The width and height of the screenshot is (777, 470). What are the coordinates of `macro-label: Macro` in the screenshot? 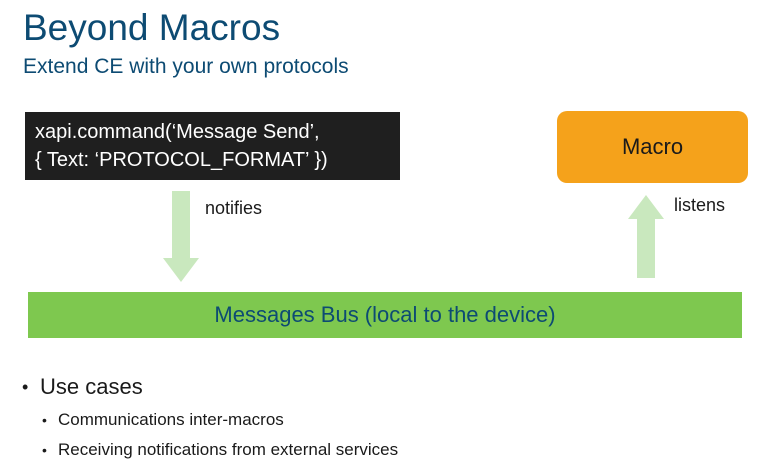 It's located at (652, 146).